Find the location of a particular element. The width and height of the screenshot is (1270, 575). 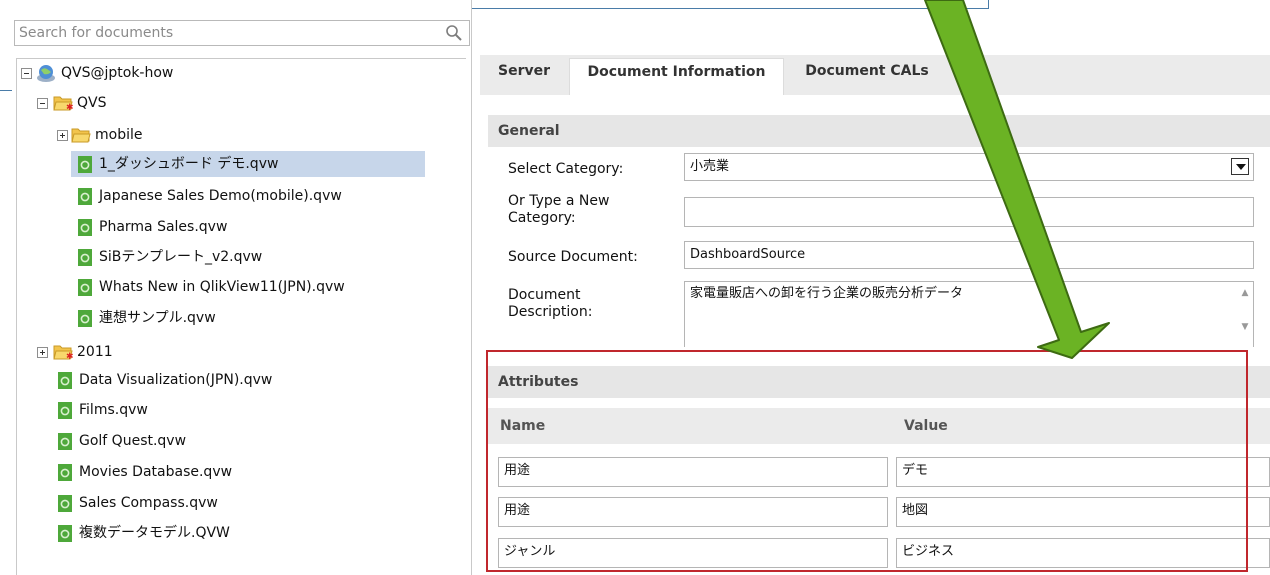

document-description-text: 家電量販店への卸を行う企業の販売分析データ is located at coordinates (827, 293).